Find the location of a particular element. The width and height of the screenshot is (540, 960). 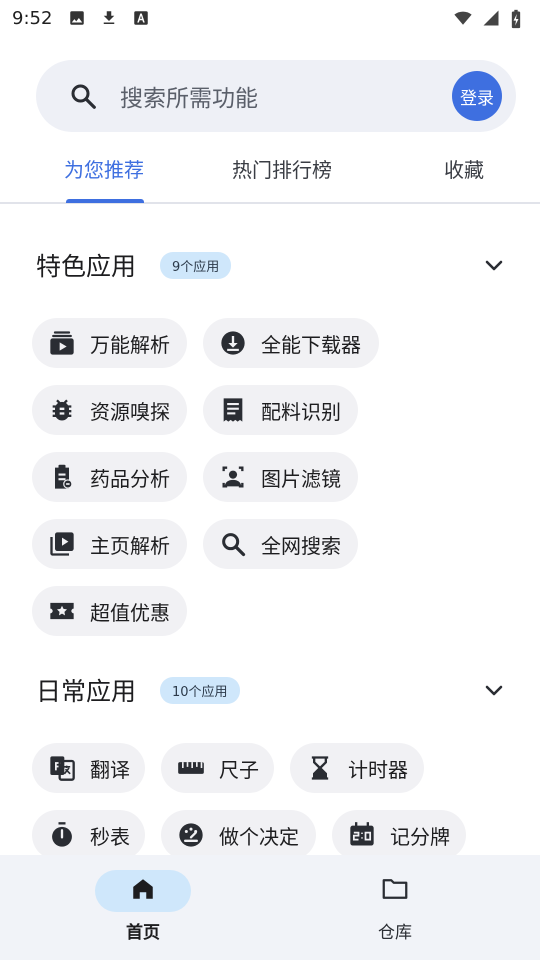

app-chip-drug-analysis: 药品分析 is located at coordinates (109, 477).